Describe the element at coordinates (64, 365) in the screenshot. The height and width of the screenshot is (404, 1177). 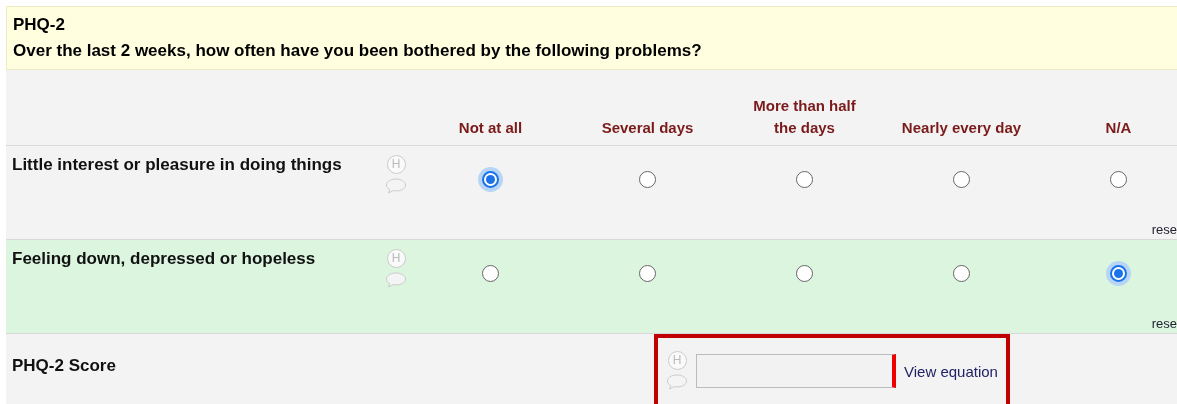
I see `score-label: PHQ-2 Score` at that location.